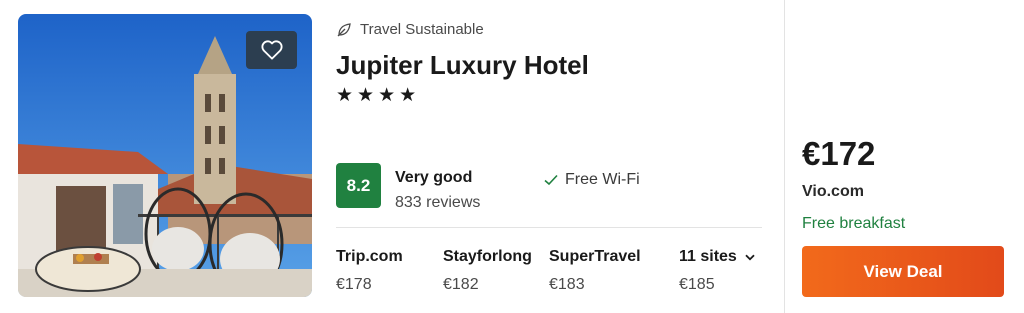 The width and height of the screenshot is (1024, 313). I want to click on more-sites-toggle: 11 sites, so click(717, 257).